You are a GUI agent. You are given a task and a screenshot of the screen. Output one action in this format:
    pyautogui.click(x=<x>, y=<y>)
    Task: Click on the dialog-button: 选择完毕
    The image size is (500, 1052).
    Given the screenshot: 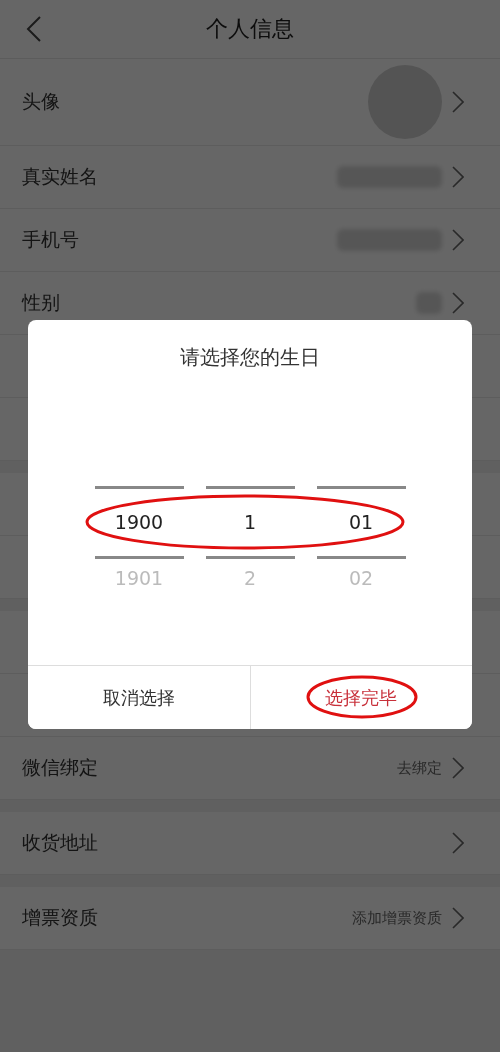 What is the action you would take?
    pyautogui.click(x=360, y=697)
    